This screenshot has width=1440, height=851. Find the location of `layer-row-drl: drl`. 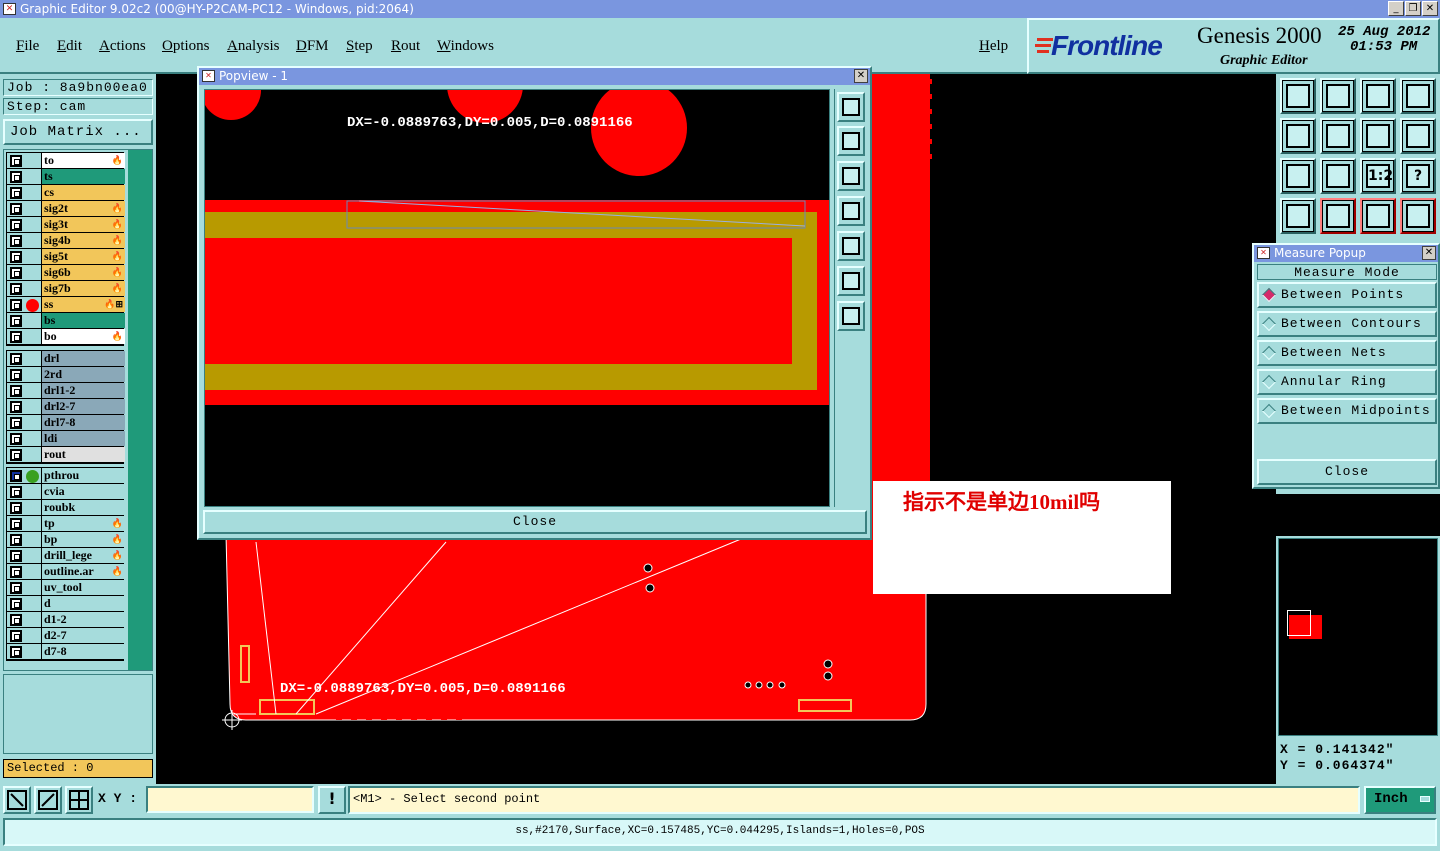

layer-row-drl: drl is located at coordinates (66, 359).